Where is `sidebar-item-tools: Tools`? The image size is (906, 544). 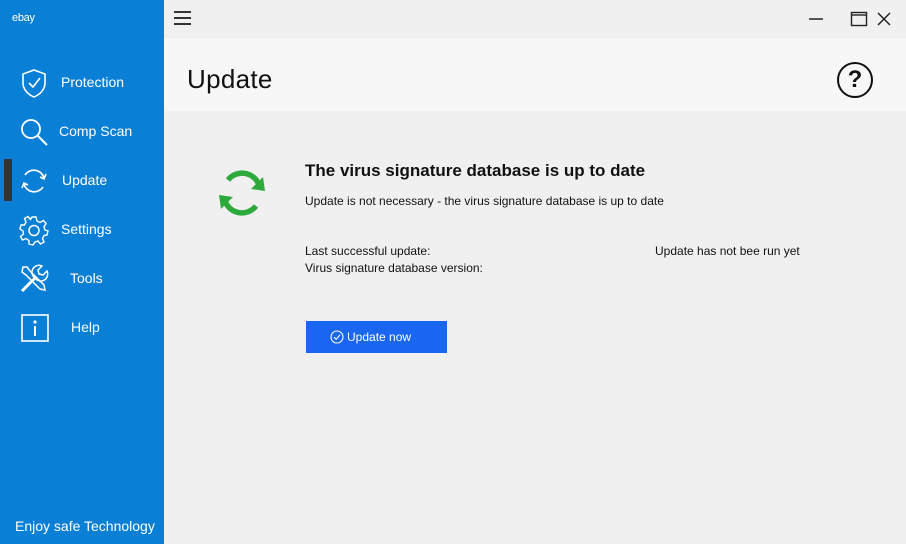
sidebar-item-tools: Tools is located at coordinates (82, 278).